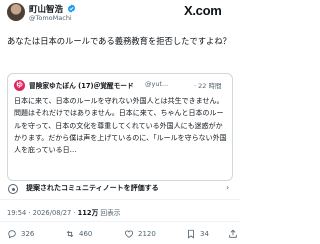 This screenshot has width=320, height=244. I want to click on view-count: 112万, so click(88, 213).